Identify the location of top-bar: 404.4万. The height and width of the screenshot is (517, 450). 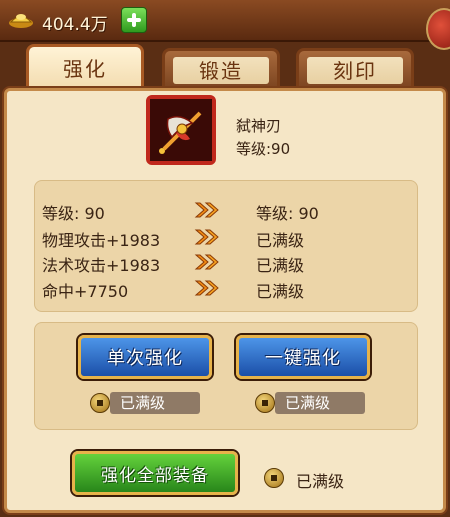
(225, 25).